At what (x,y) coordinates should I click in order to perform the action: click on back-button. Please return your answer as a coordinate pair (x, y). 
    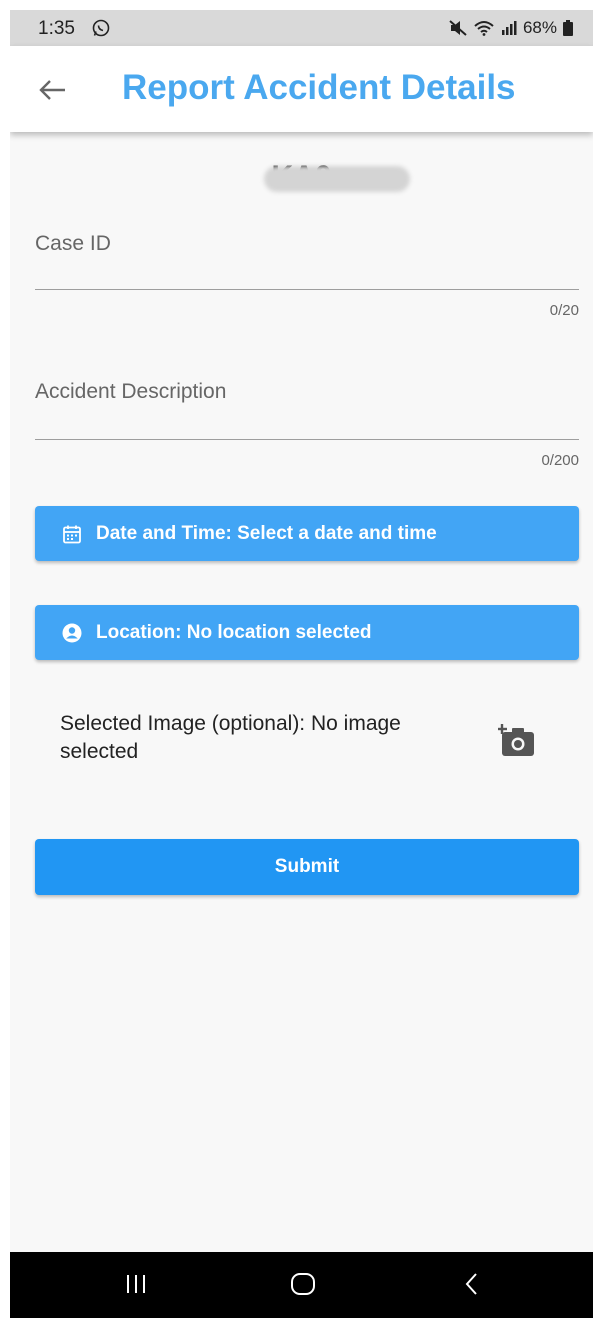
    Looking at the image, I should click on (52, 90).